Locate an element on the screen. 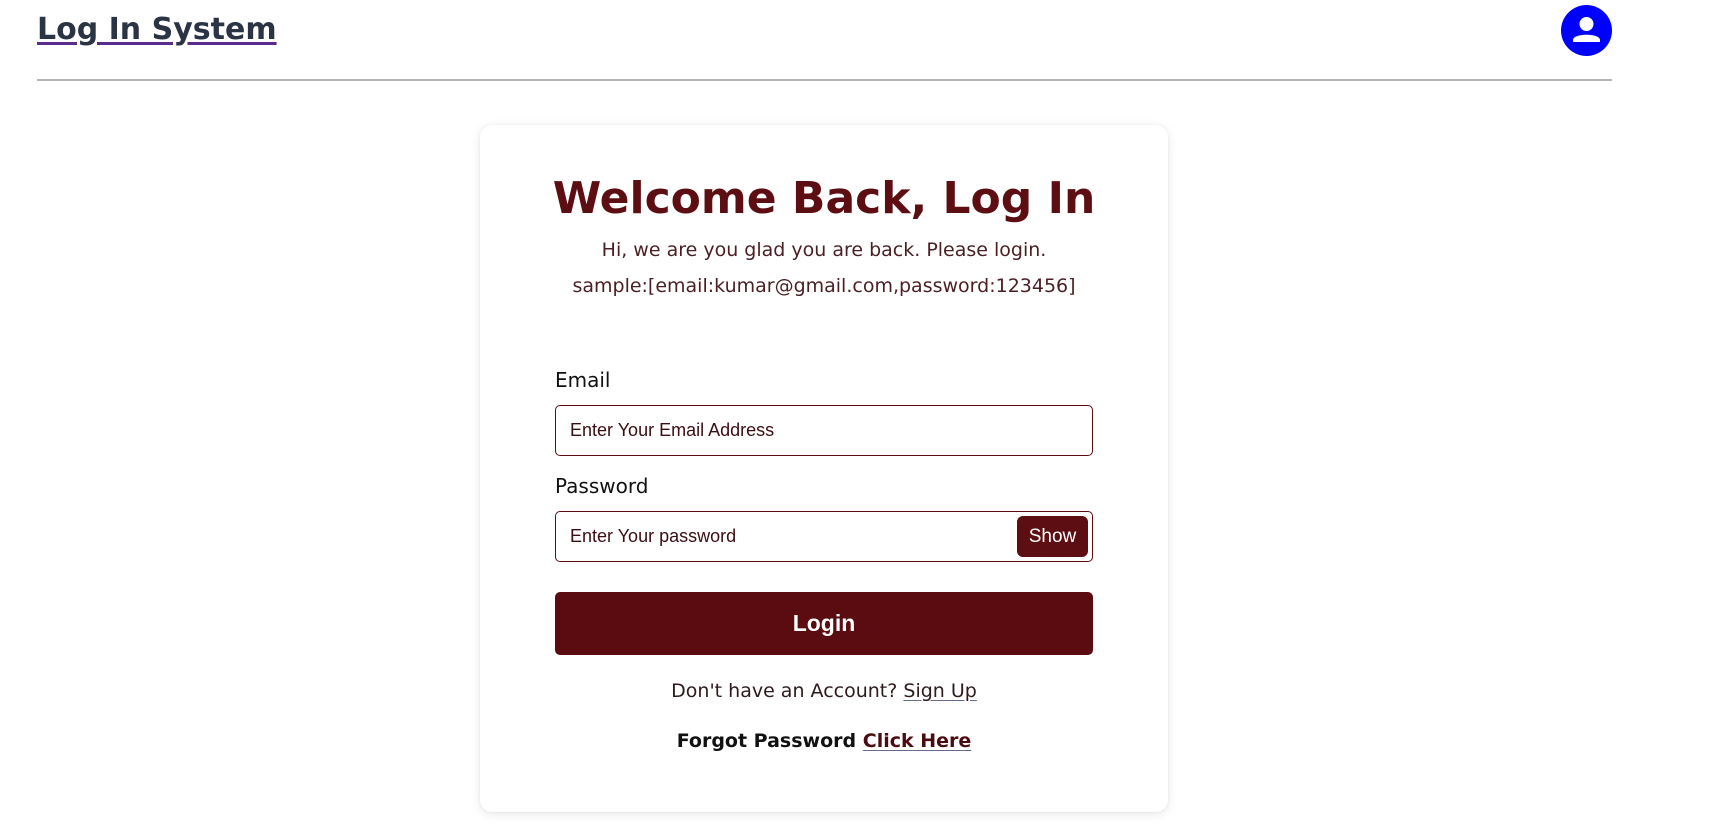 Image resolution: width=1723 pixels, height=831 pixels. forgot-password-prompt: Forgot Password Click Here is located at coordinates (824, 741).